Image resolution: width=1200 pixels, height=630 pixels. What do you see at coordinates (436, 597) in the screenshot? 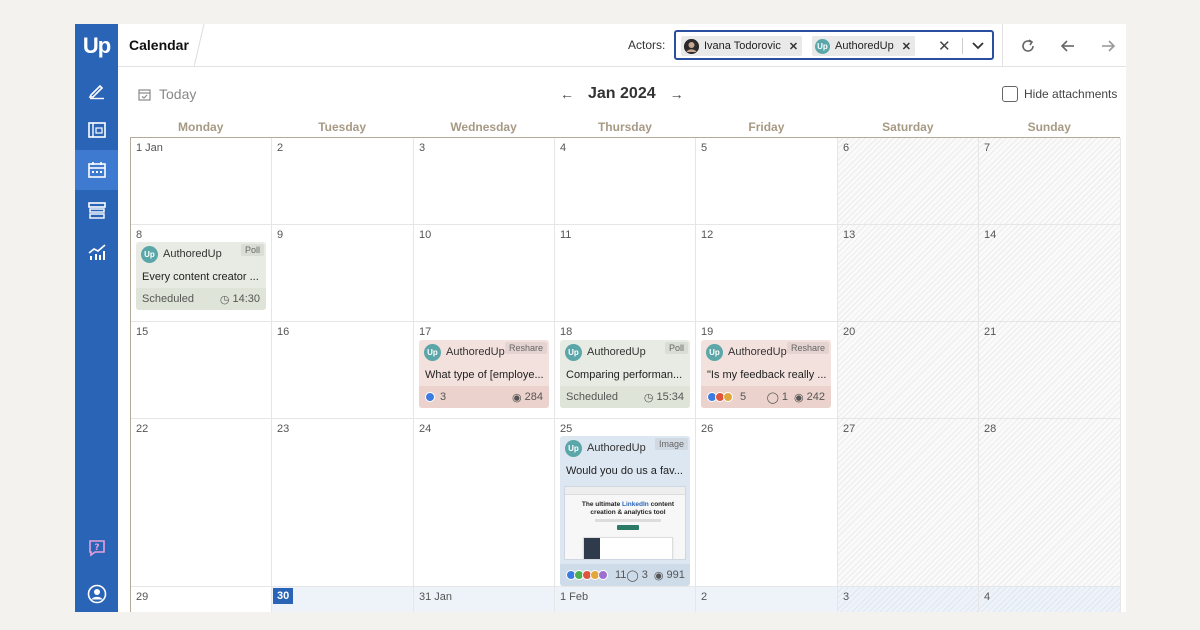
I see `day-number: 31 Jan` at bounding box center [436, 597].